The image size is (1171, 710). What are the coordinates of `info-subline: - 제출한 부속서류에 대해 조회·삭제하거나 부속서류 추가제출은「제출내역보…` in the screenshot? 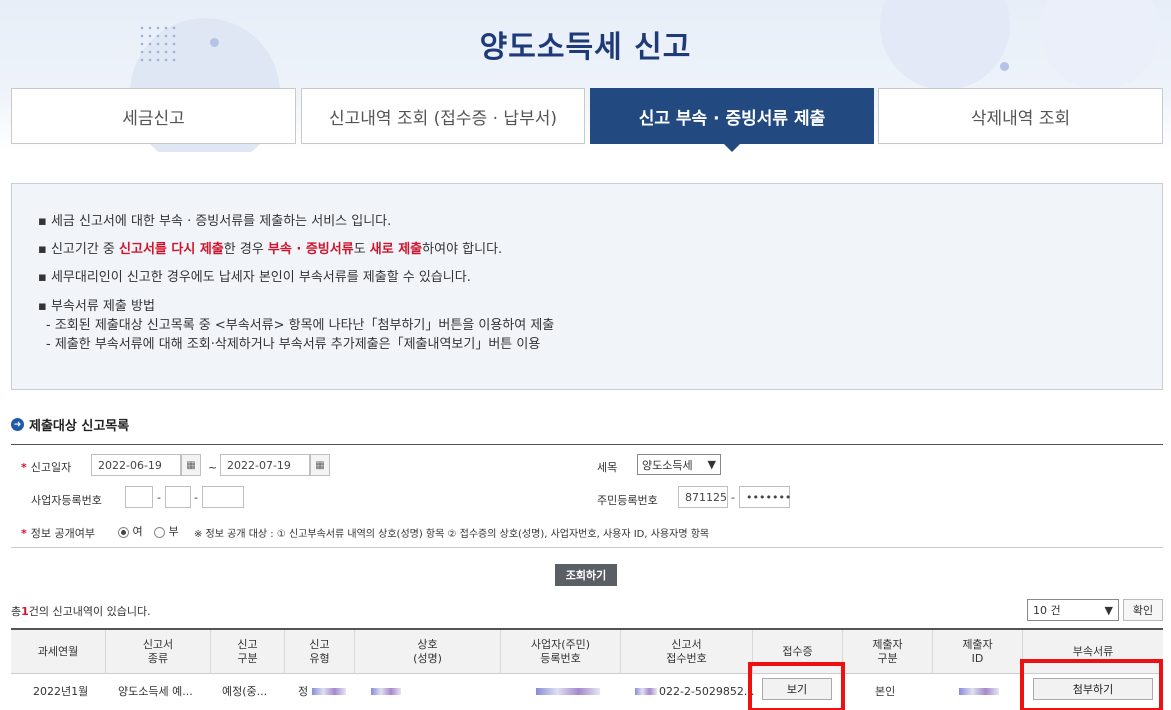 It's located at (293, 344).